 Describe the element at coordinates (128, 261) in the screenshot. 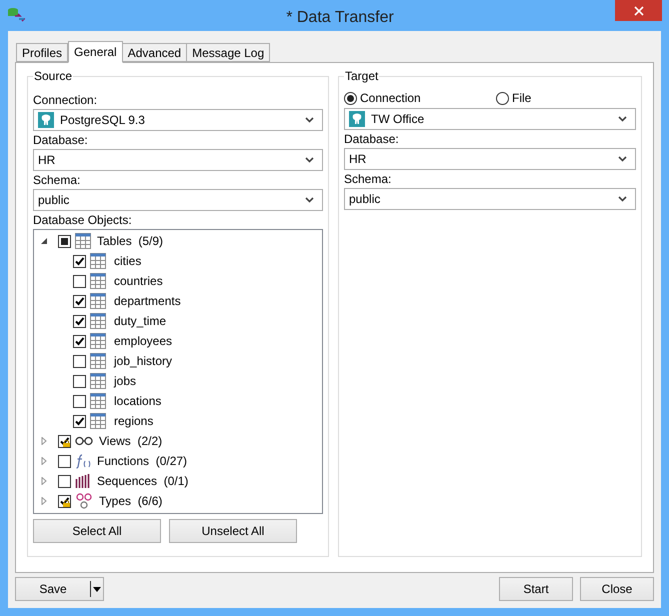

I see `tree-item: cities` at that location.